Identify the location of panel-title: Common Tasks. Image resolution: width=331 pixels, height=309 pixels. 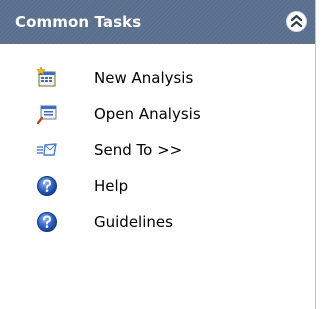
(78, 22).